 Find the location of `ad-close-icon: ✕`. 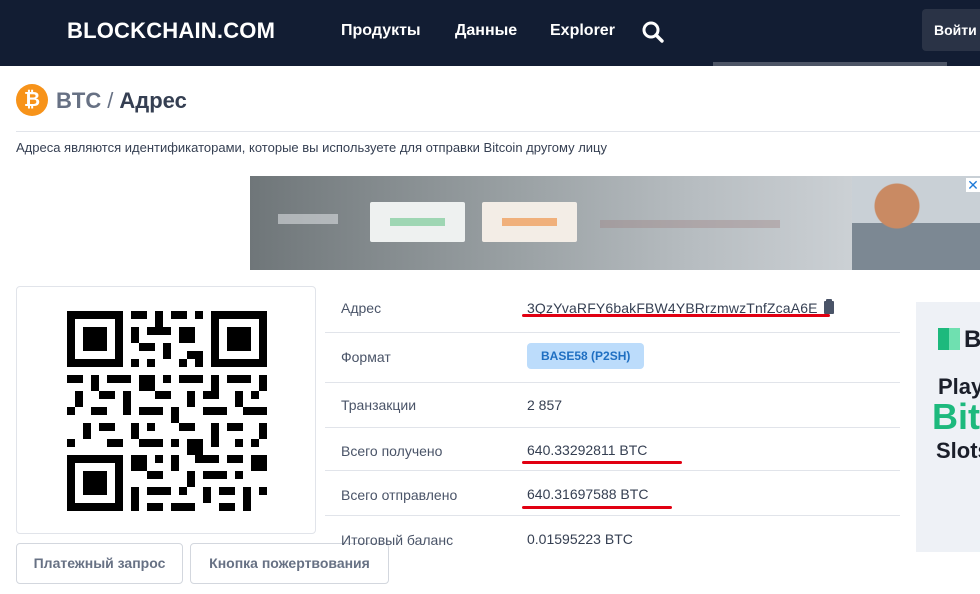

ad-close-icon: ✕ is located at coordinates (973, 185).